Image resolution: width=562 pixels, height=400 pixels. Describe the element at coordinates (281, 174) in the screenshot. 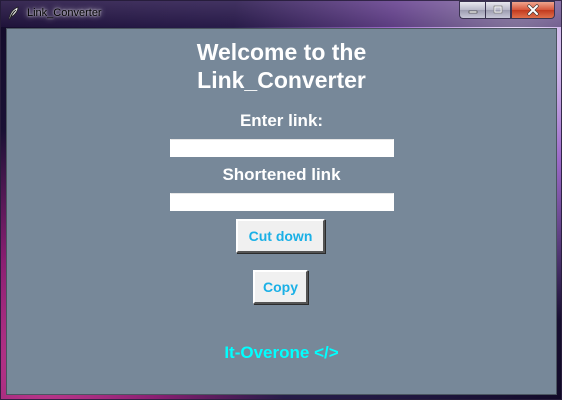

I see `shortened-link-label: Shortened link` at that location.